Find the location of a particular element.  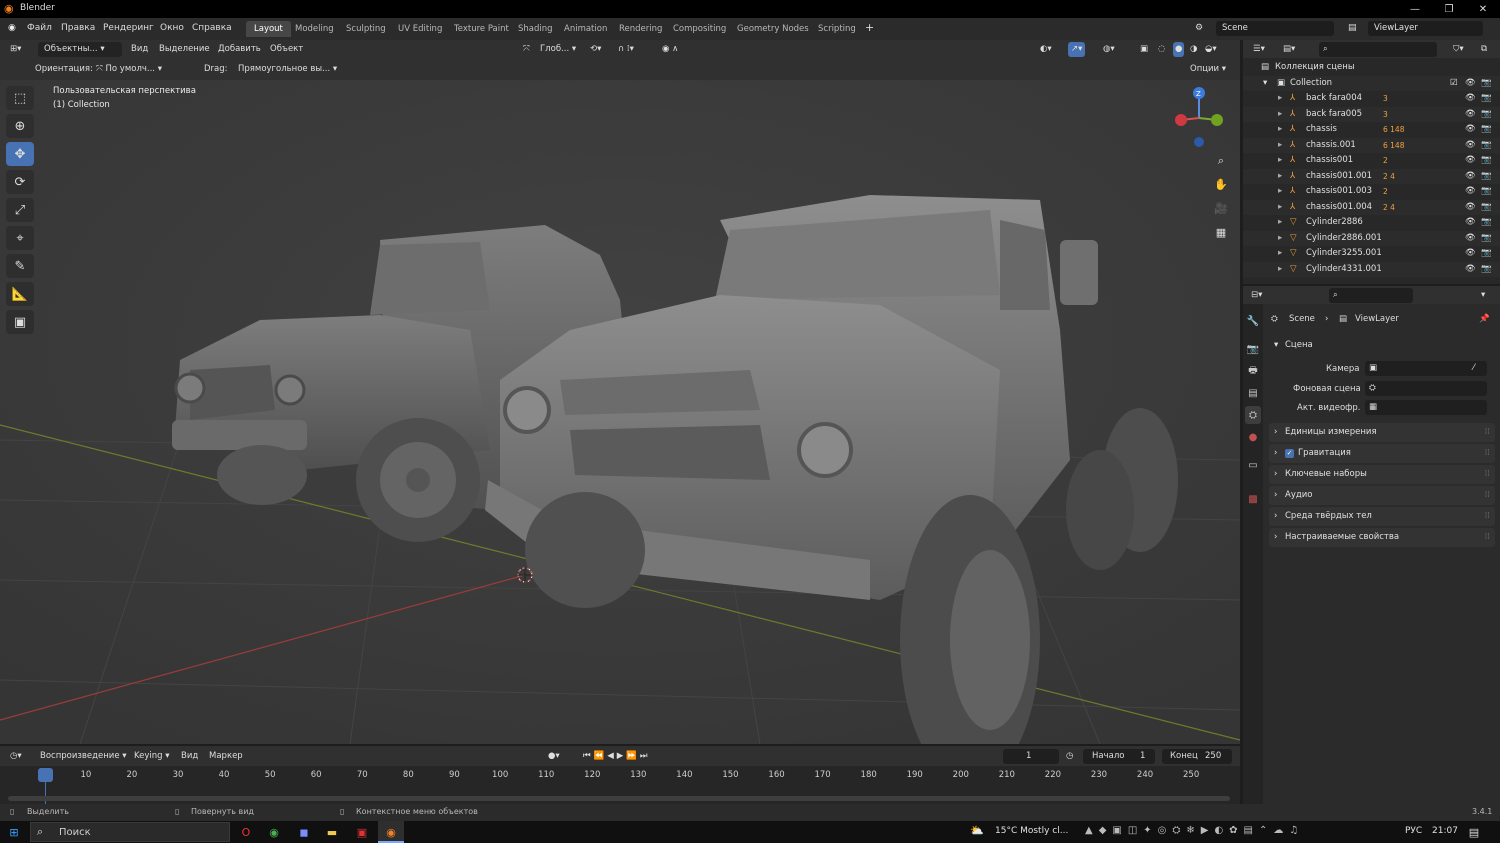

collection-tab-icon: ▭ is located at coordinates (1253, 465).